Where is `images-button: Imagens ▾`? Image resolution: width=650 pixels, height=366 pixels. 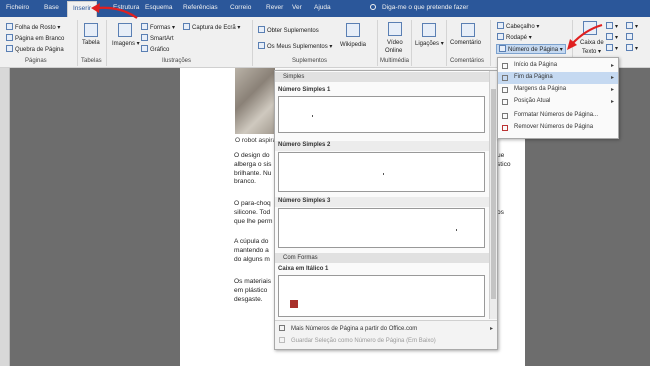 images-button: Imagens ▾ is located at coordinates (126, 43).